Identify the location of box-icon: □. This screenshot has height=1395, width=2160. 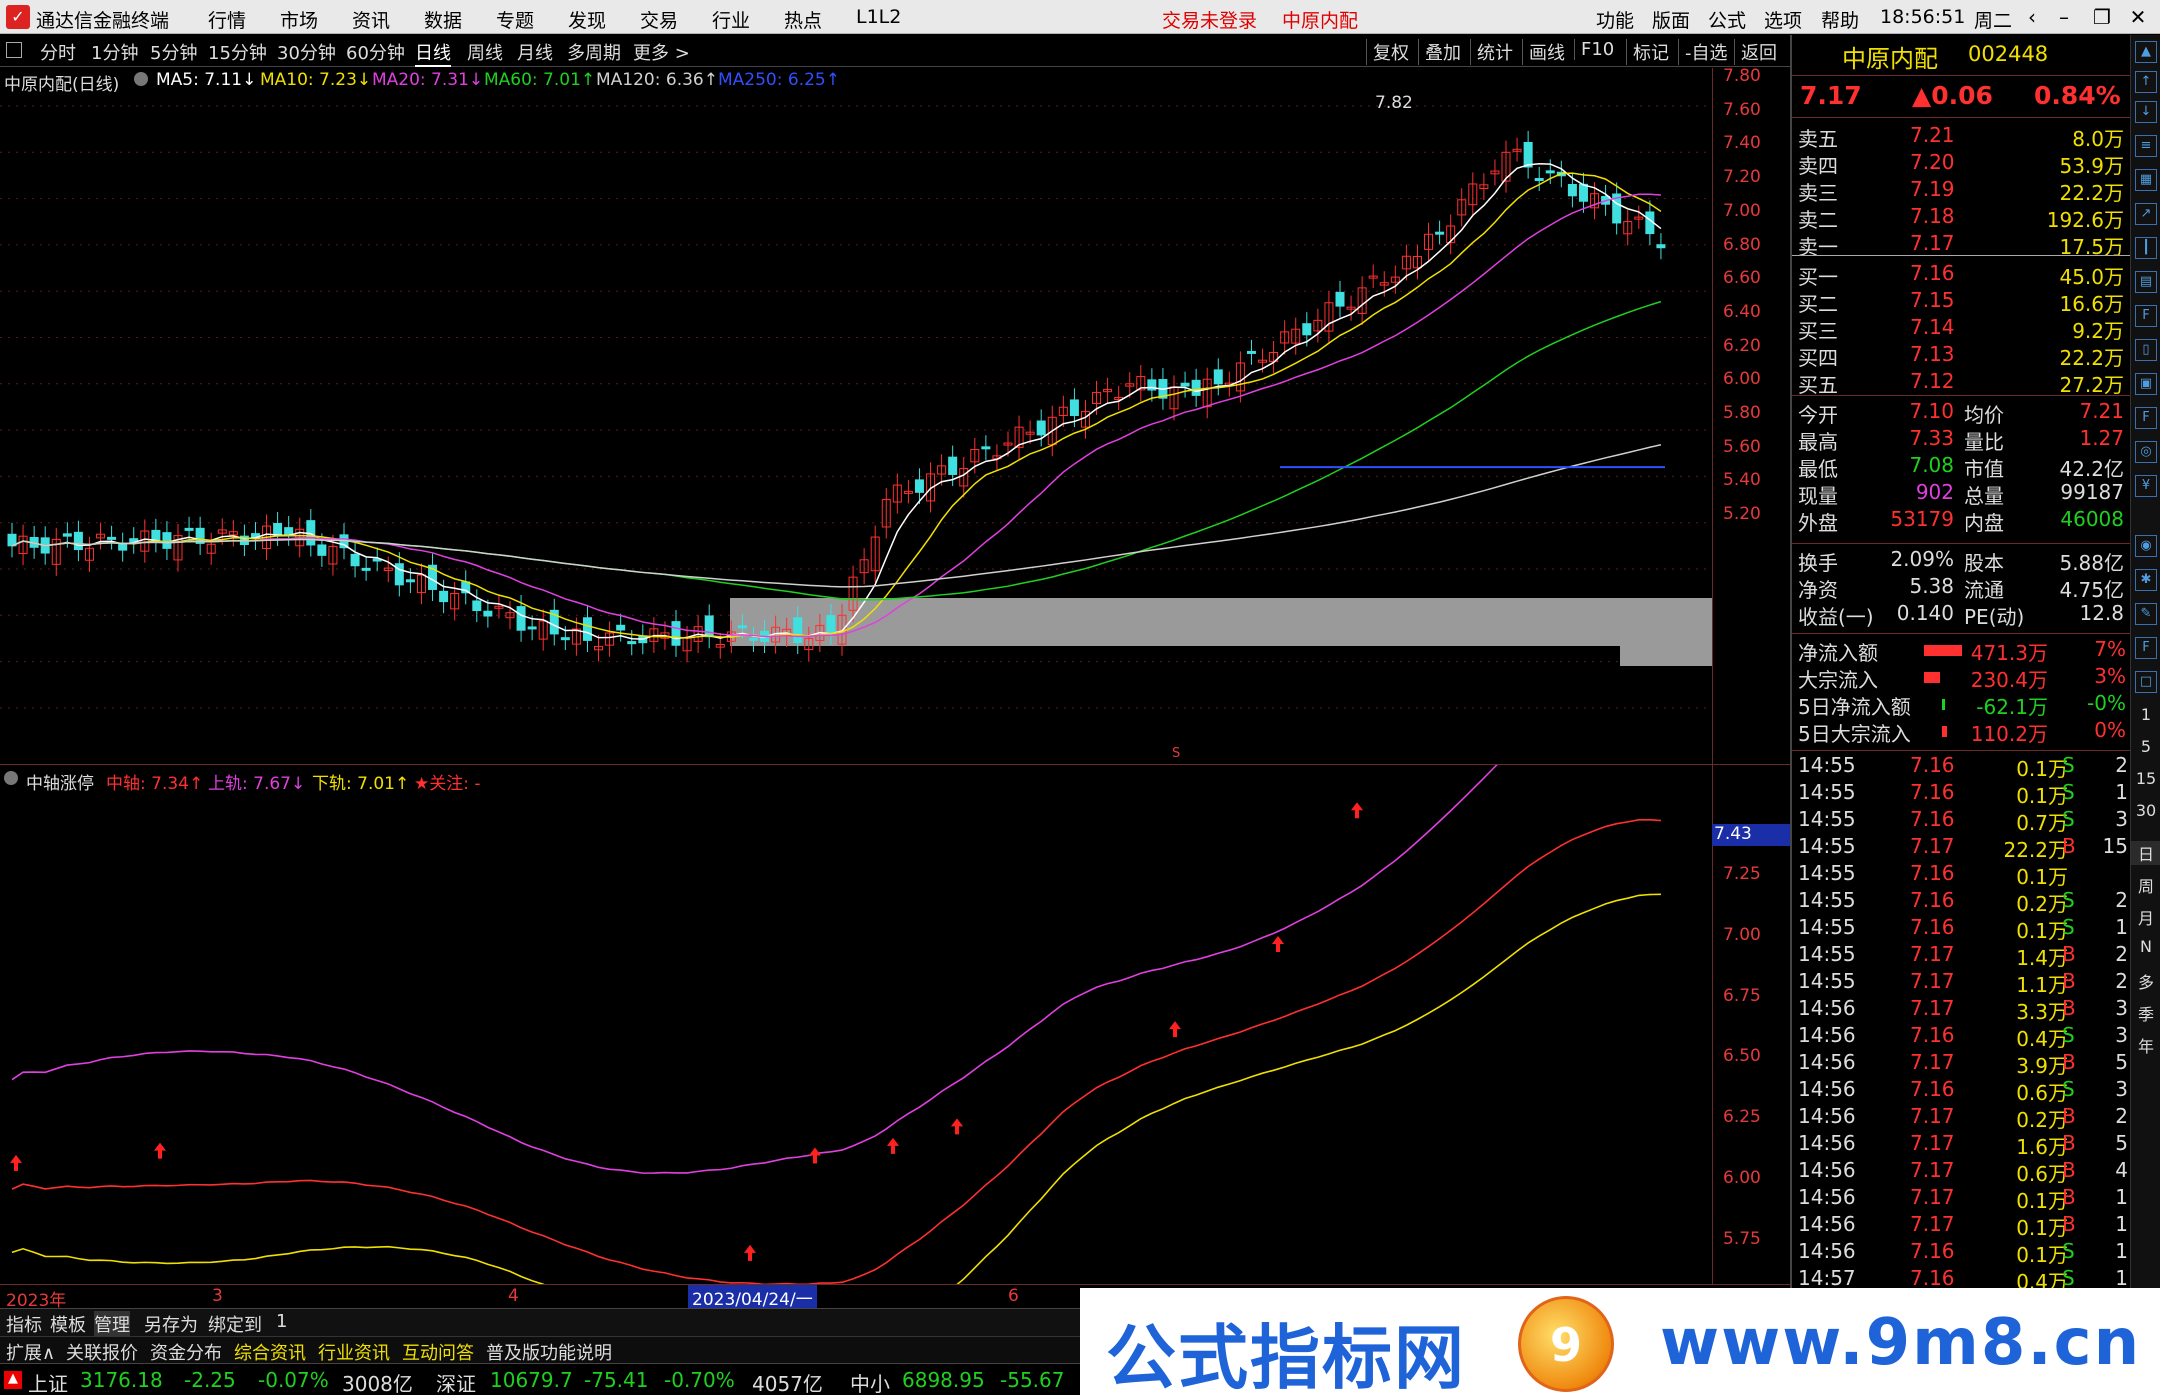
(2146, 682).